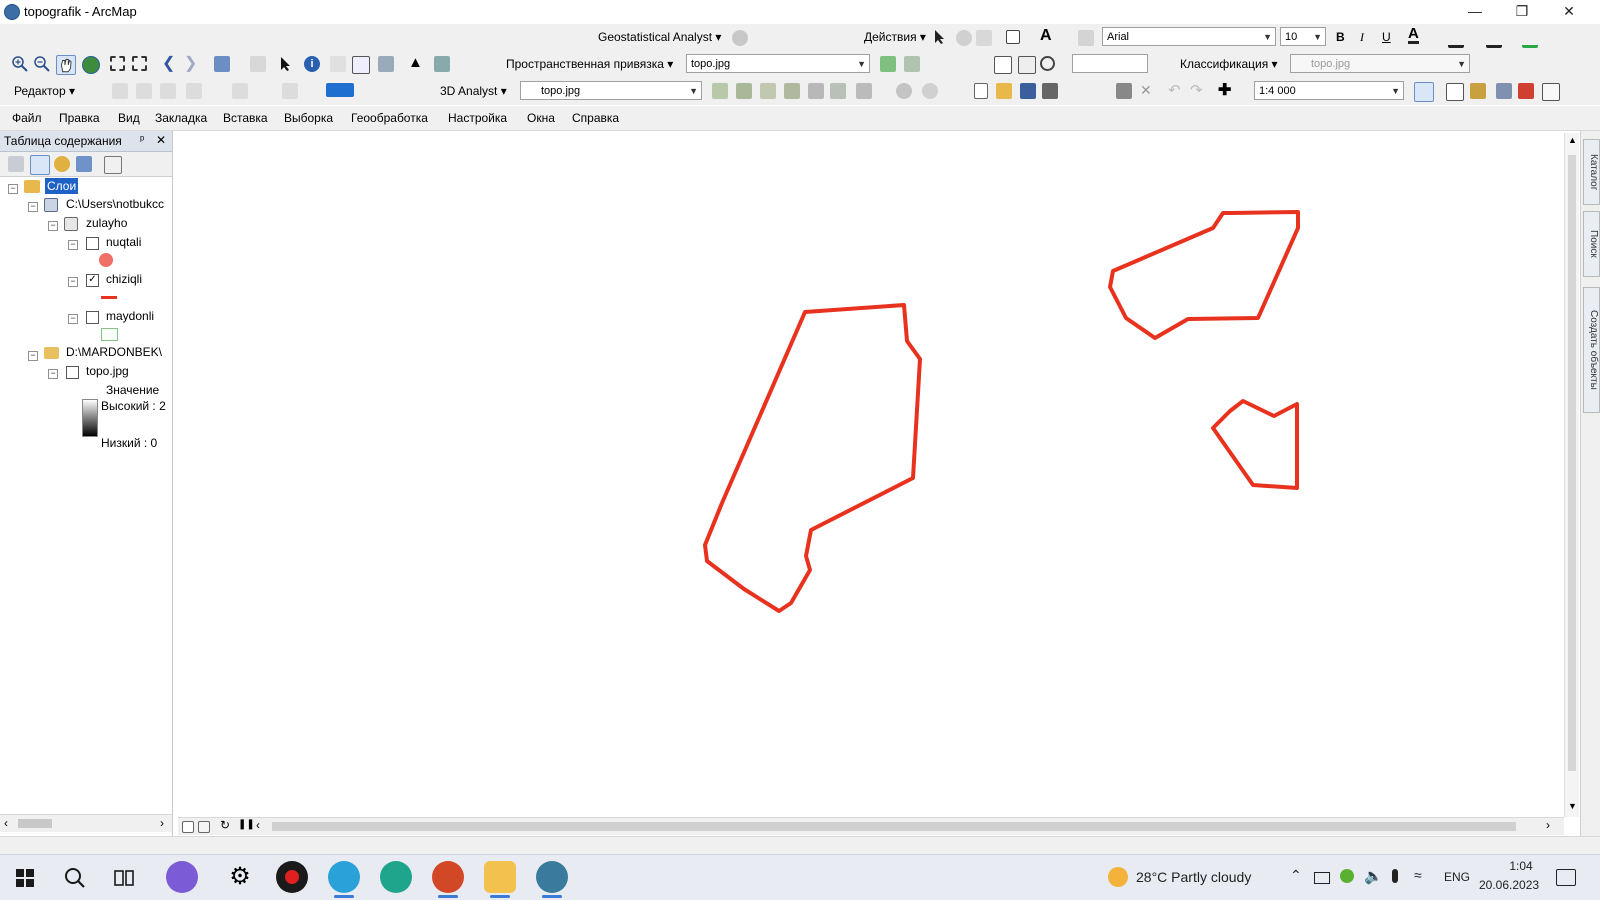 The image size is (1600, 900). What do you see at coordinates (344, 879) in the screenshot?
I see `telegram-icon` at bounding box center [344, 879].